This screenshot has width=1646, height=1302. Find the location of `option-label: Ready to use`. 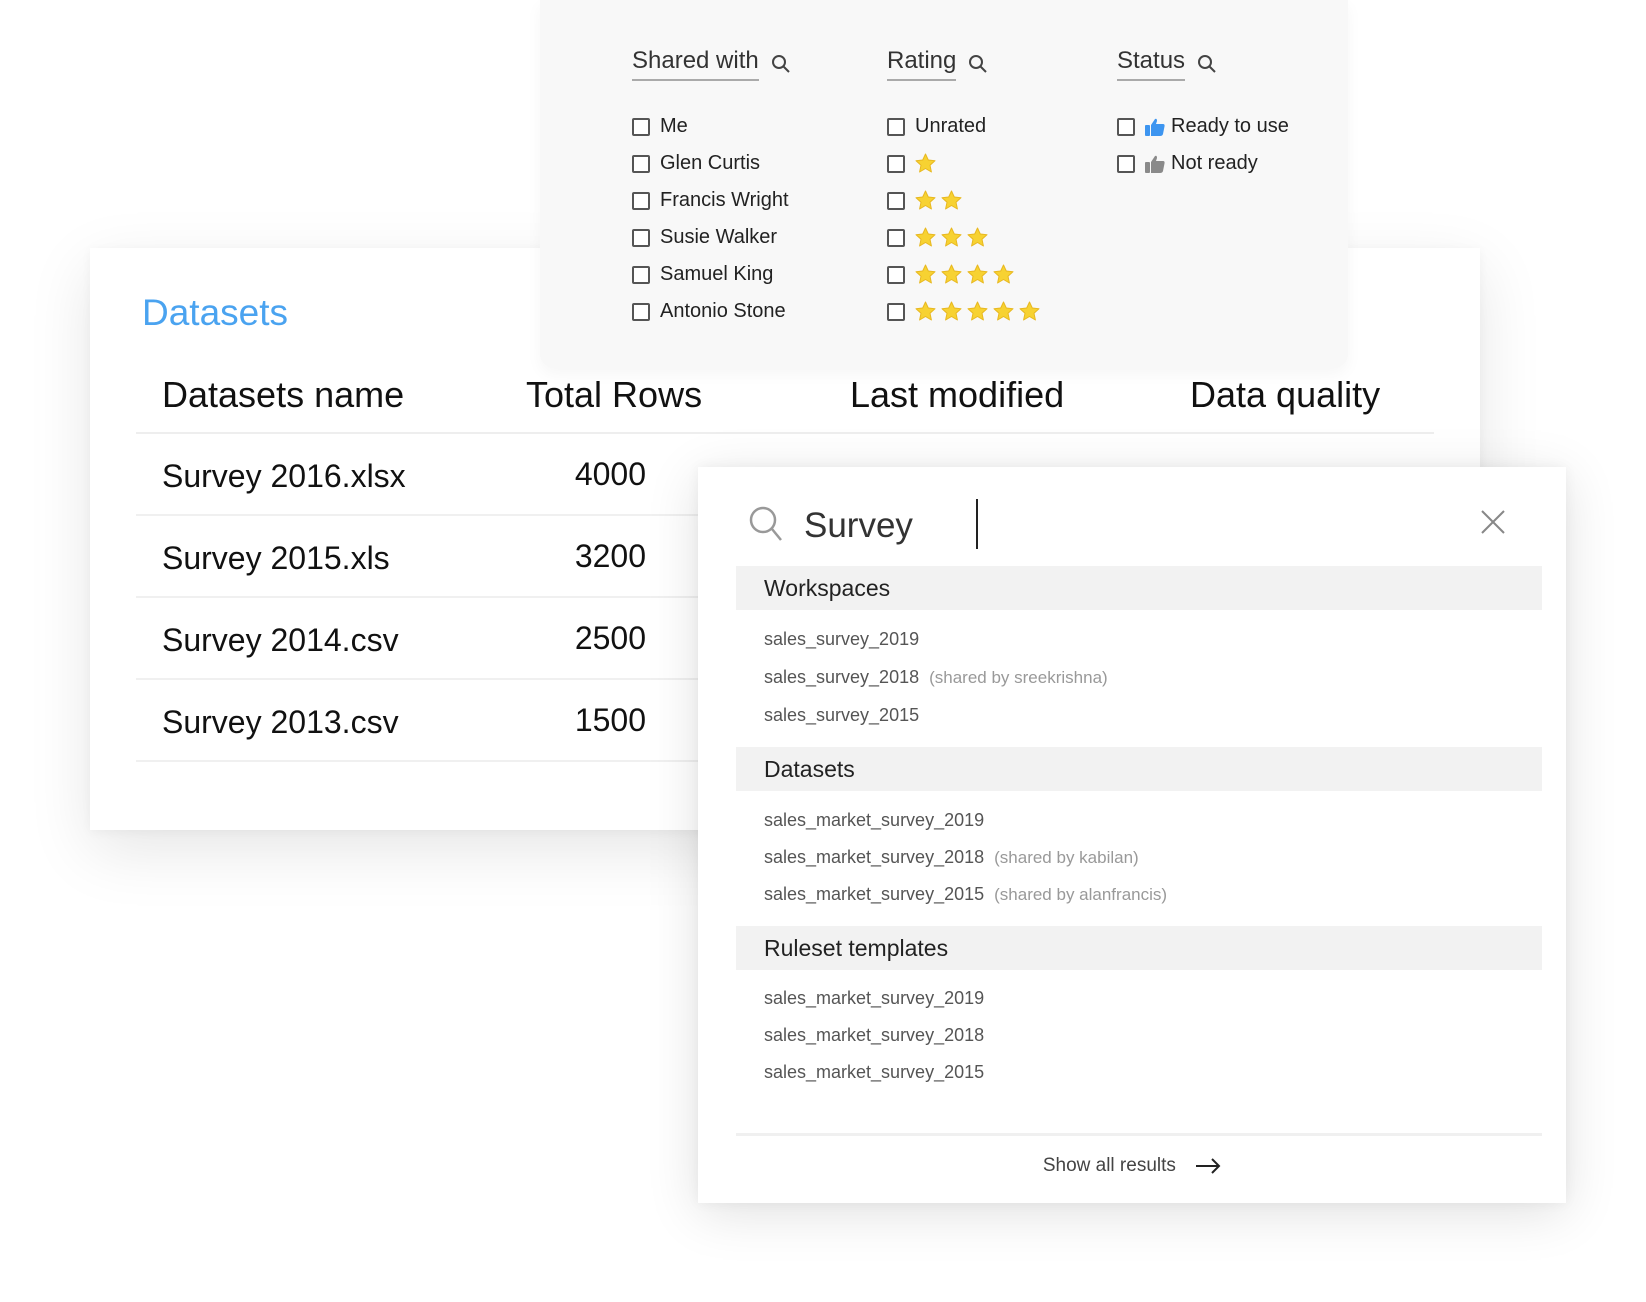

option-label: Ready to use is located at coordinates (1230, 126).